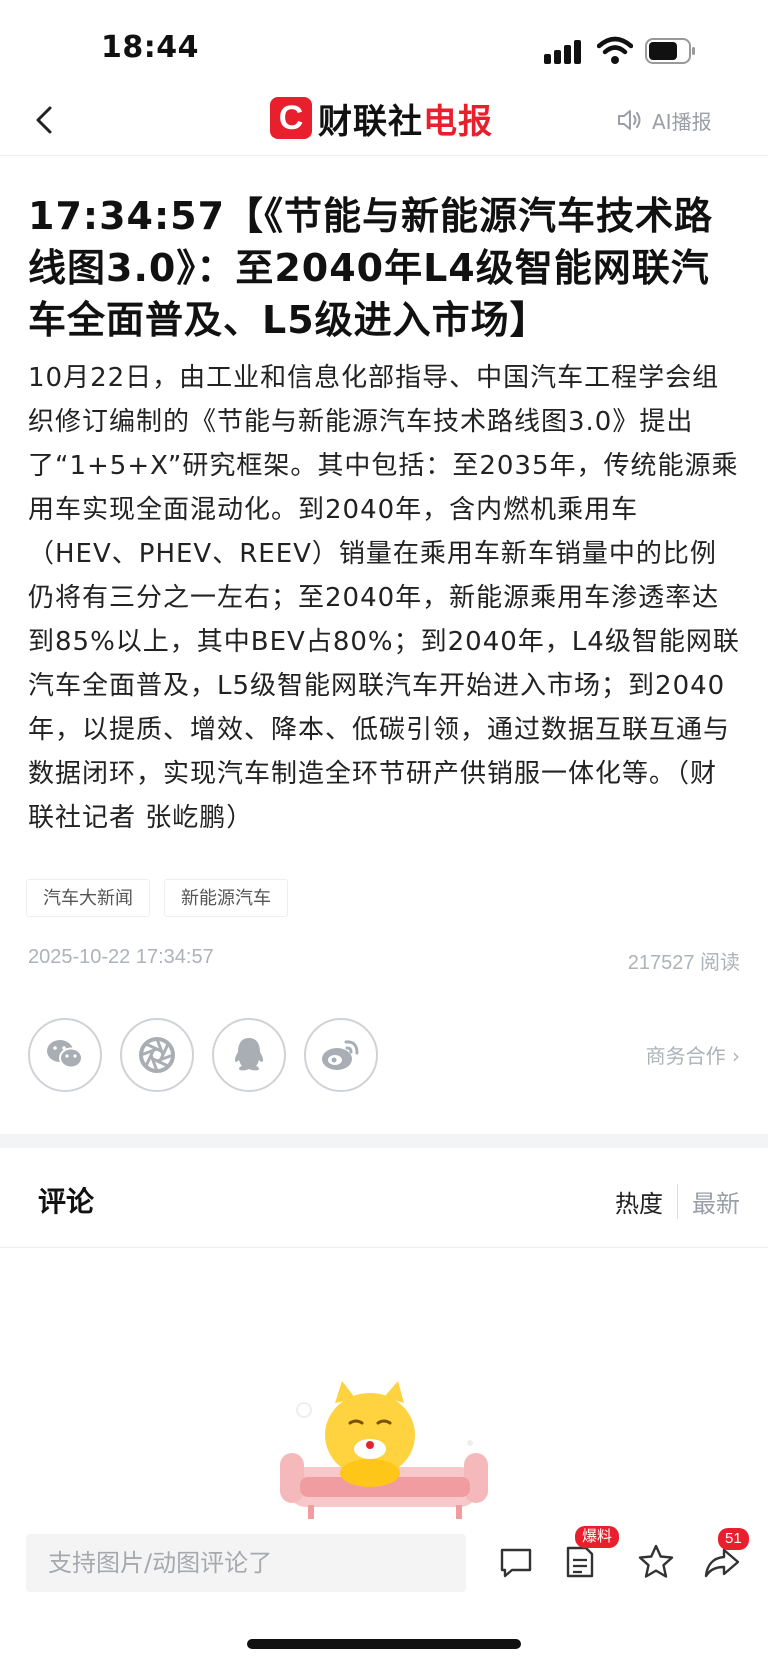 Image resolution: width=768 pixels, height=1665 pixels. I want to click on logo-text: 财联社电报, so click(405, 118).